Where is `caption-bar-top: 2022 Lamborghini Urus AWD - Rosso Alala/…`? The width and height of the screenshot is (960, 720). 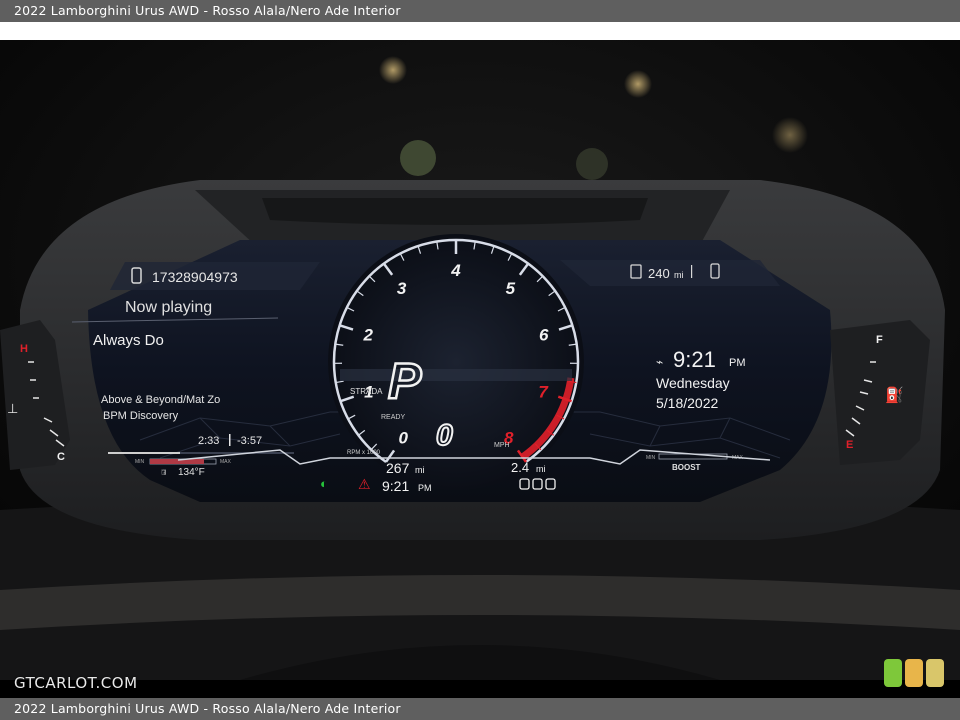
caption-bar-top: 2022 Lamborghini Urus AWD - Rosso Alala/… is located at coordinates (480, 11).